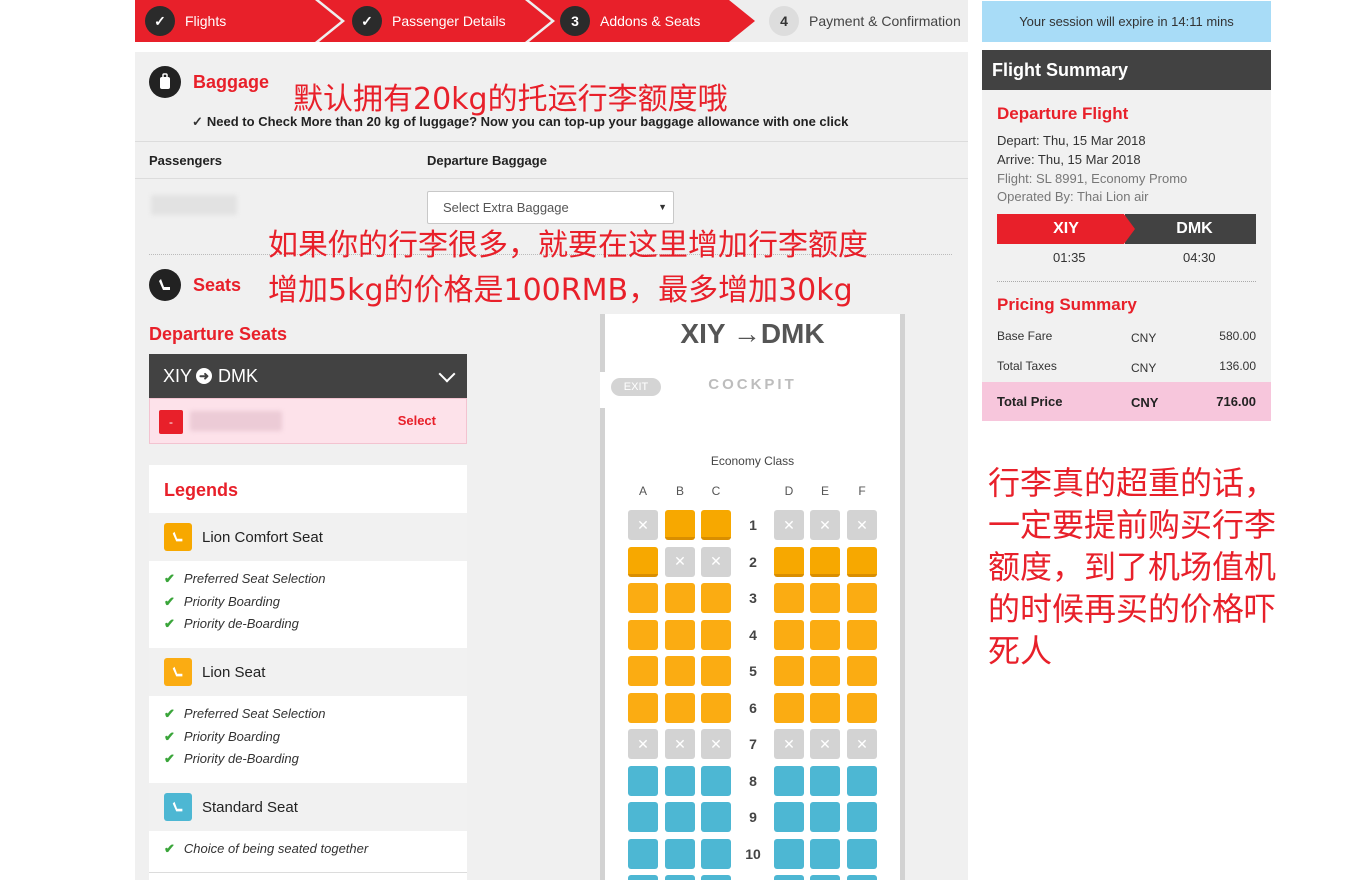 The height and width of the screenshot is (880, 1360). Describe the element at coordinates (1132, 483) in the screenshot. I see `annotation-line: 行李真的超重的话，` at that location.